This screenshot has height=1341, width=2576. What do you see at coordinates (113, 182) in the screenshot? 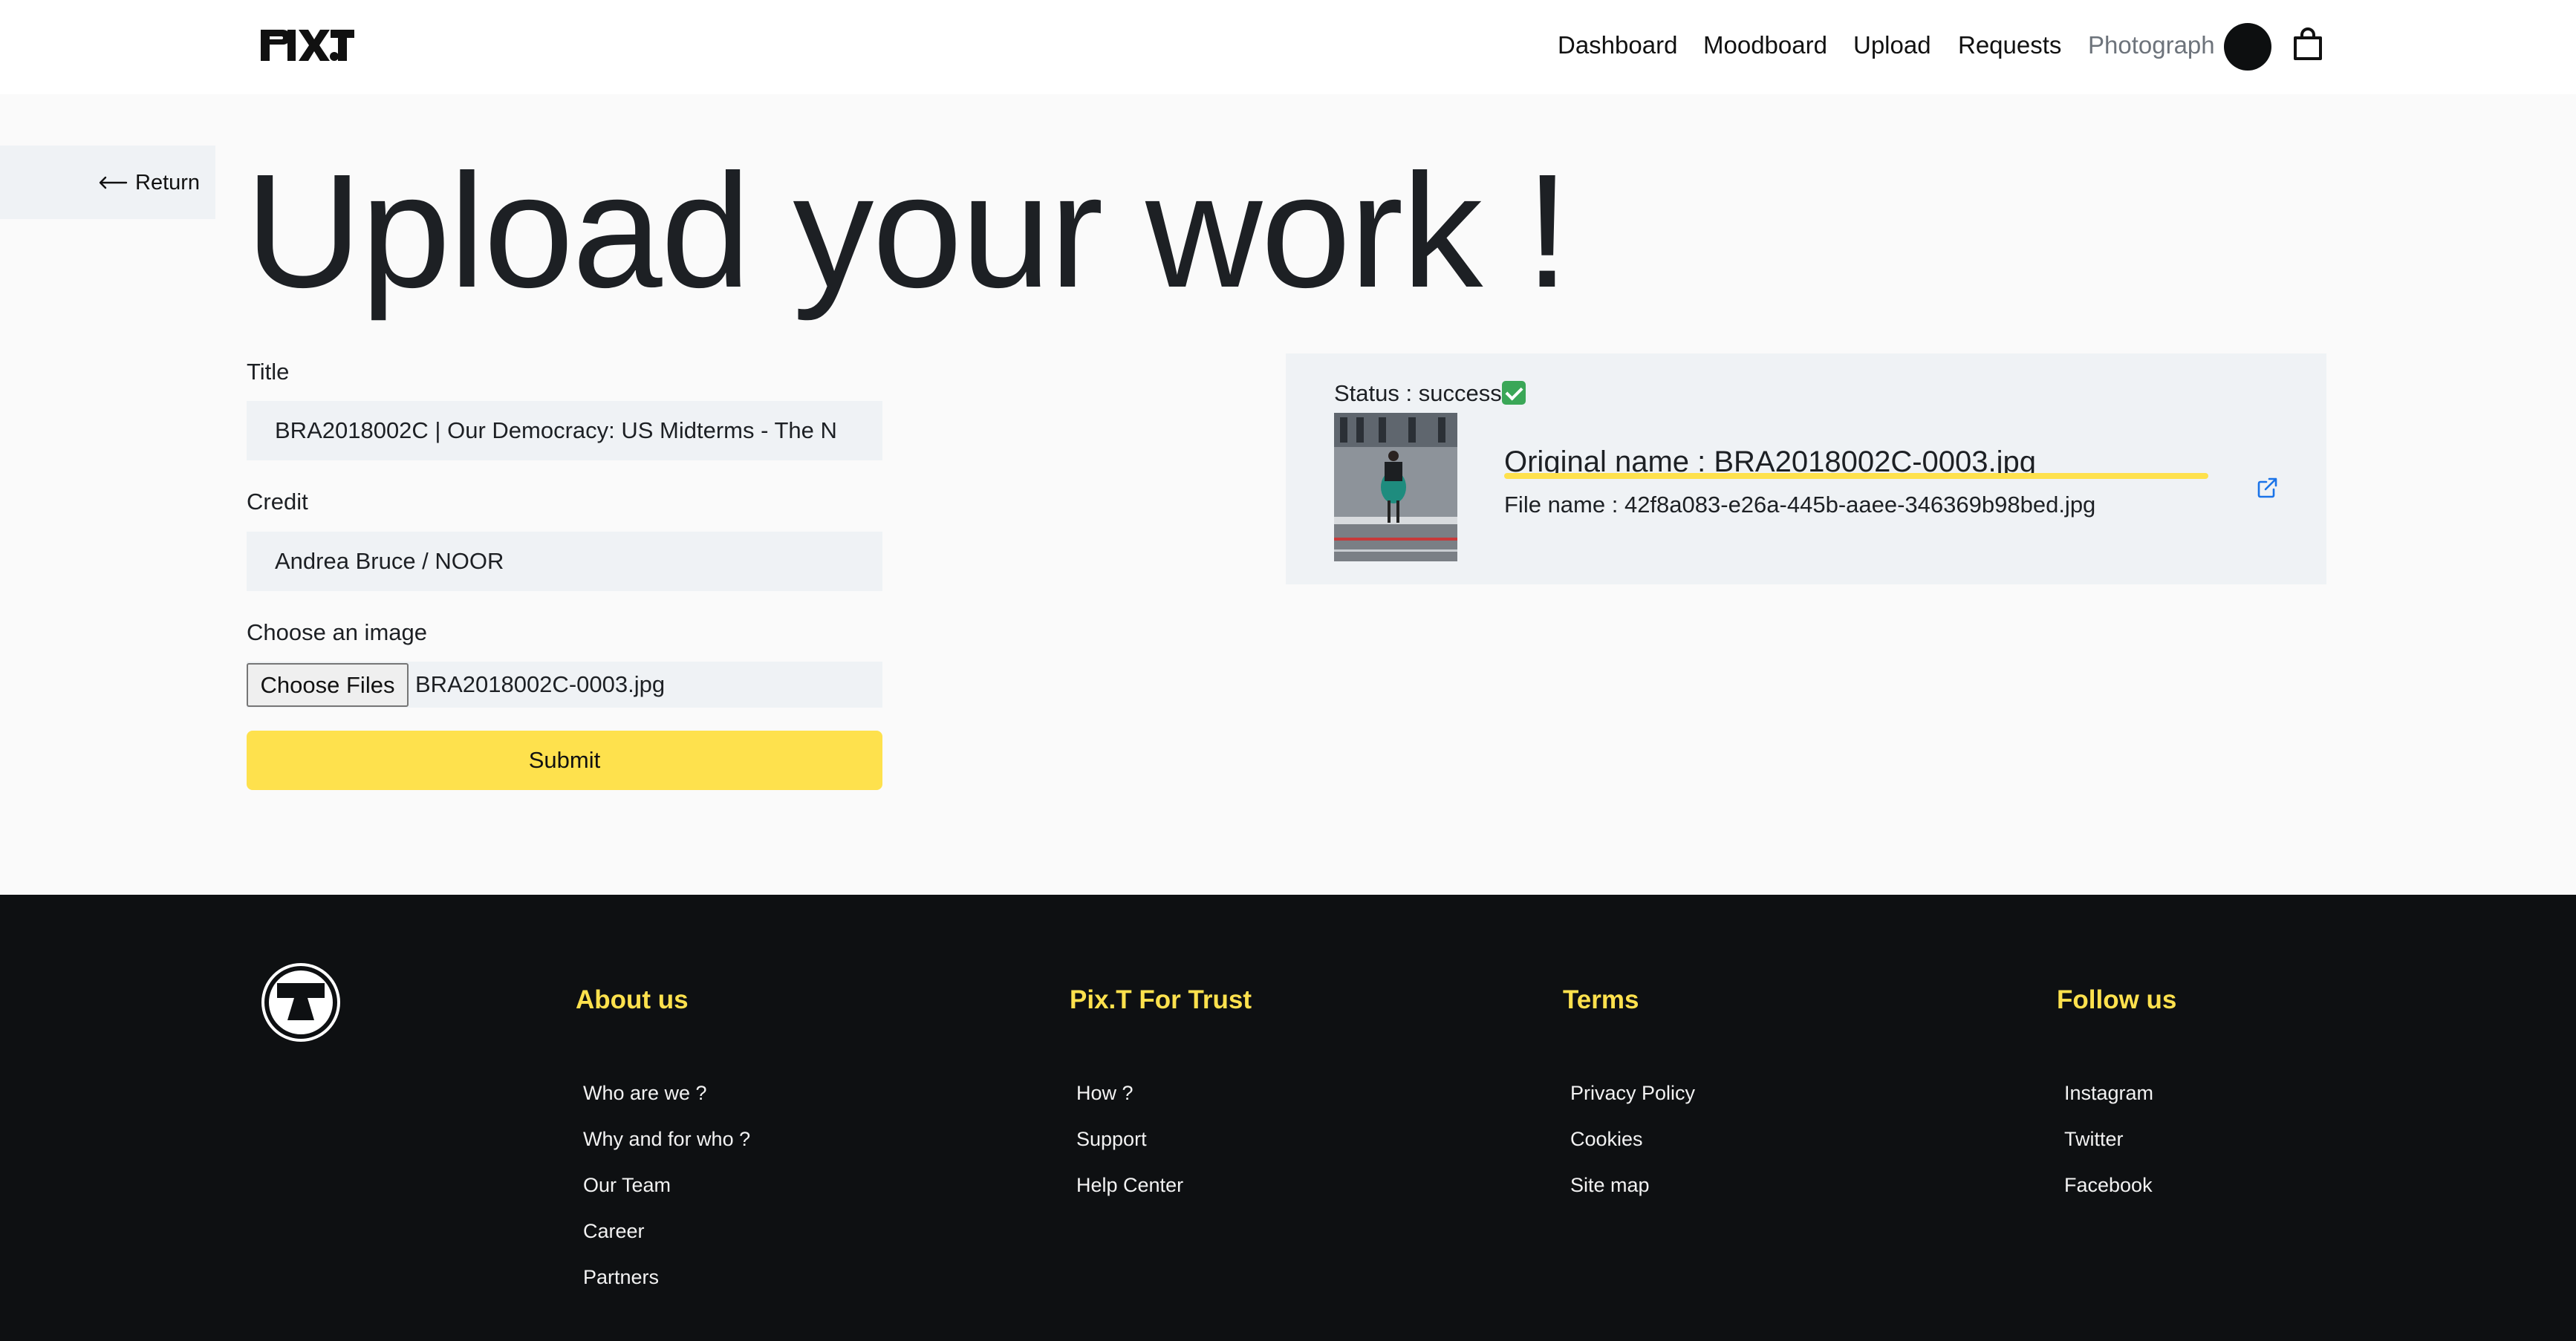
I see `arrow-left-icon` at bounding box center [113, 182].